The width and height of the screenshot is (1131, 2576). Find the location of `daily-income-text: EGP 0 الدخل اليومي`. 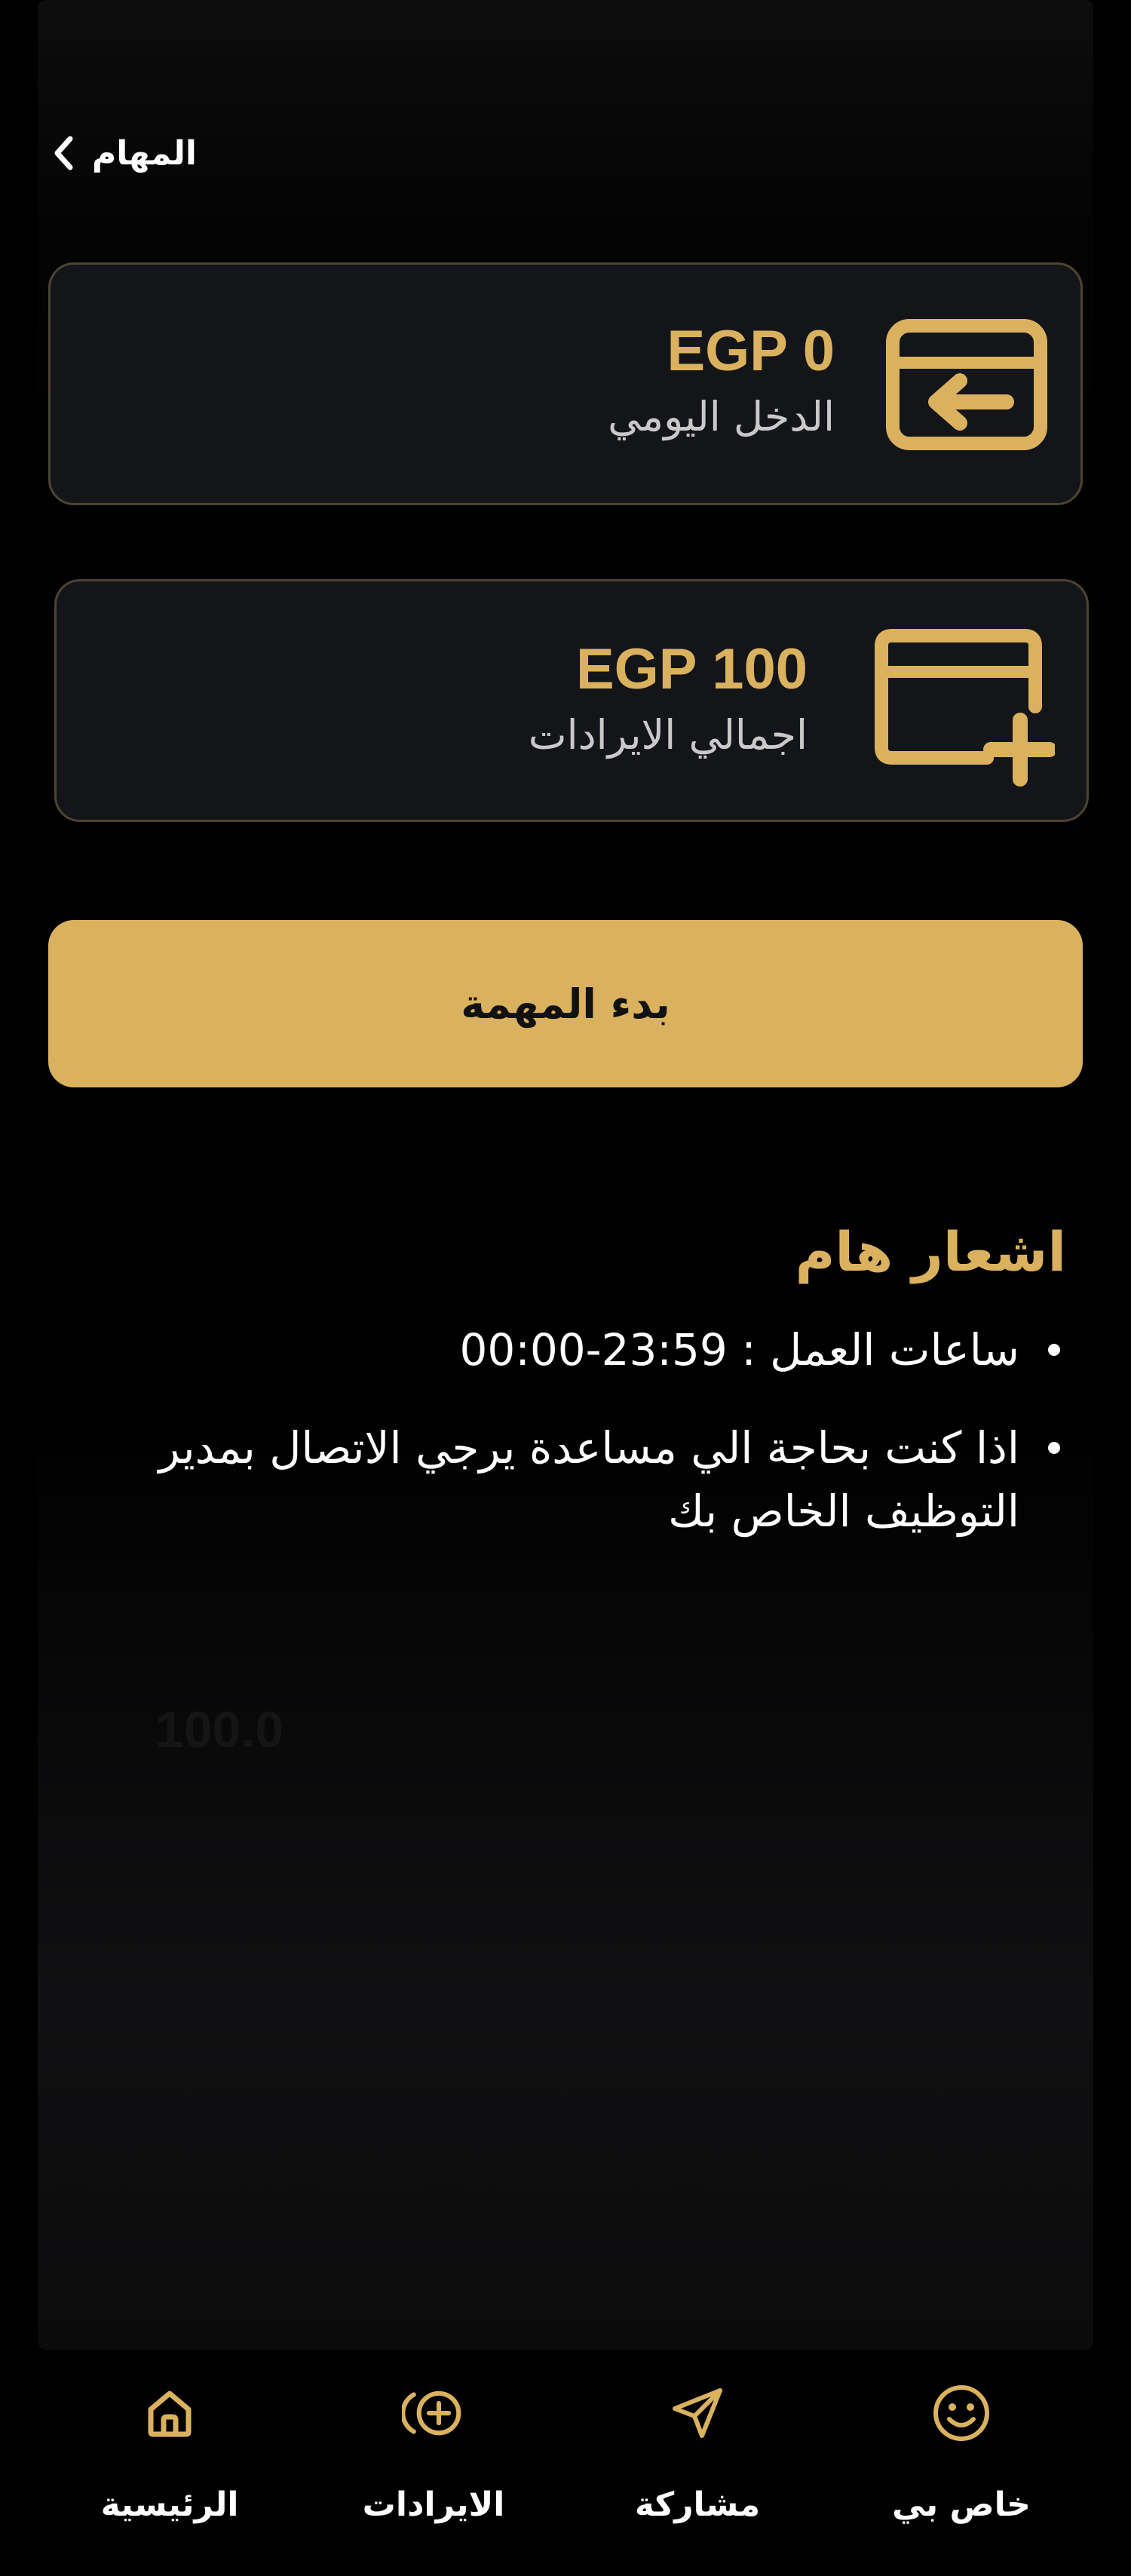

daily-income-text: EGP 0 الدخل اليومي is located at coordinates (721, 382).